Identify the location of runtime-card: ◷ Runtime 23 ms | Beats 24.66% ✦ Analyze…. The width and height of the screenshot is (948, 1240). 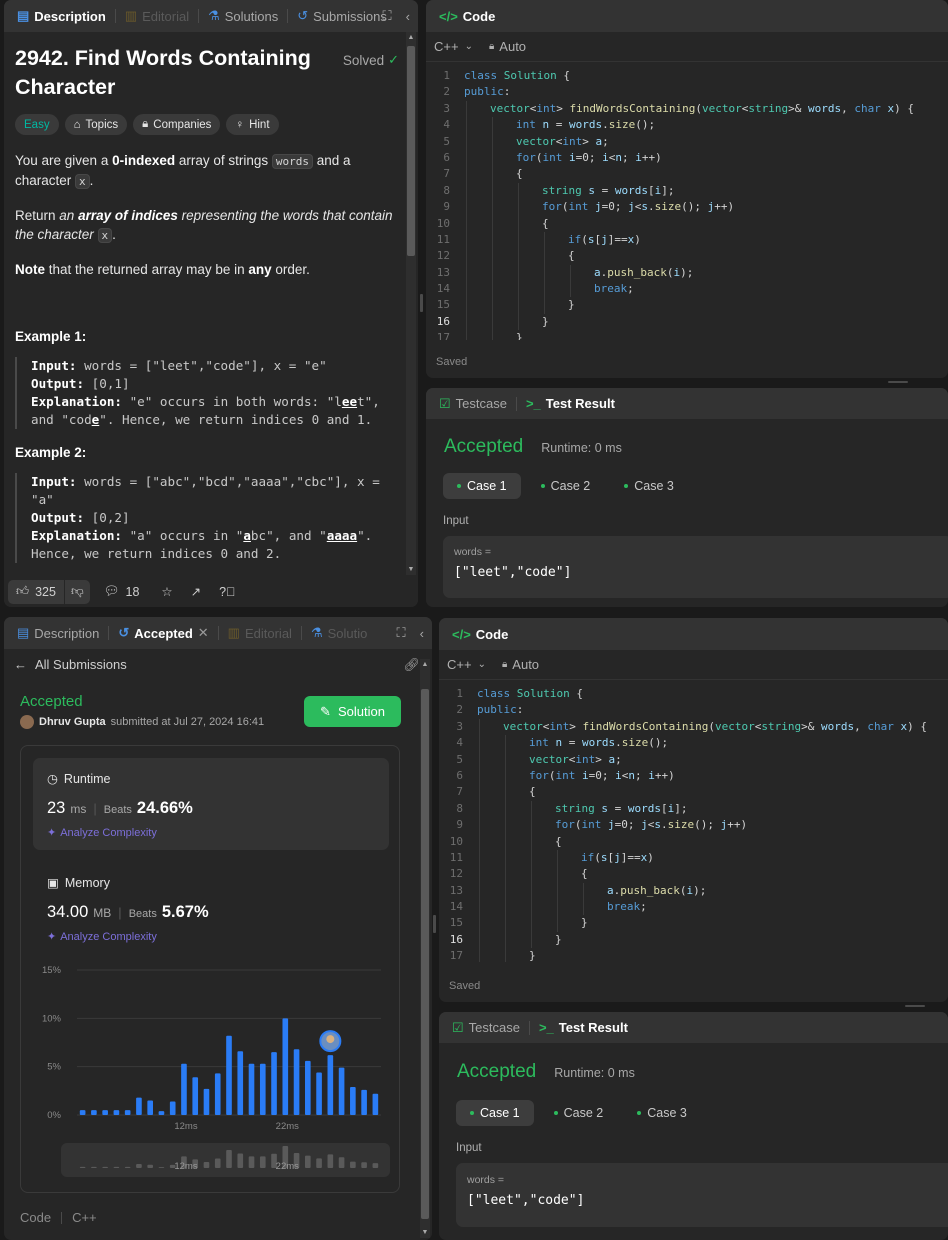
(211, 804).